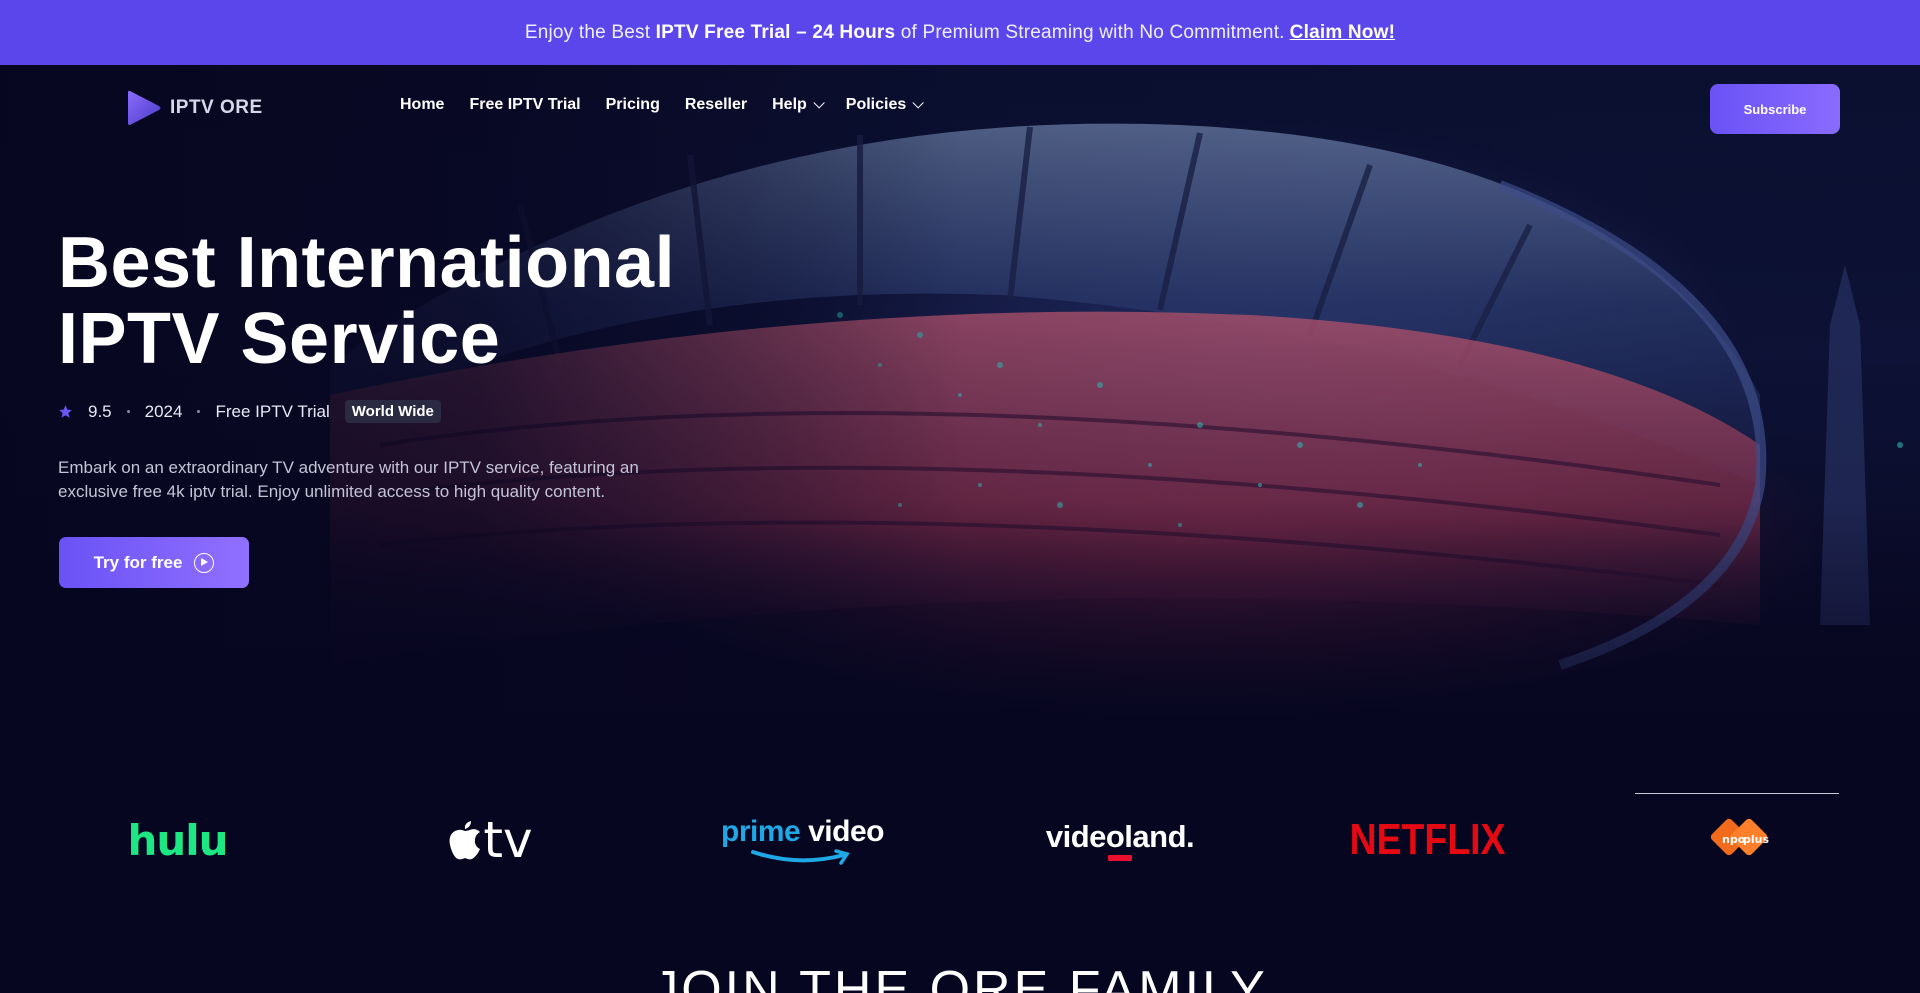 This screenshot has height=993, width=1920. What do you see at coordinates (65, 411) in the screenshot?
I see `star-icon` at bounding box center [65, 411].